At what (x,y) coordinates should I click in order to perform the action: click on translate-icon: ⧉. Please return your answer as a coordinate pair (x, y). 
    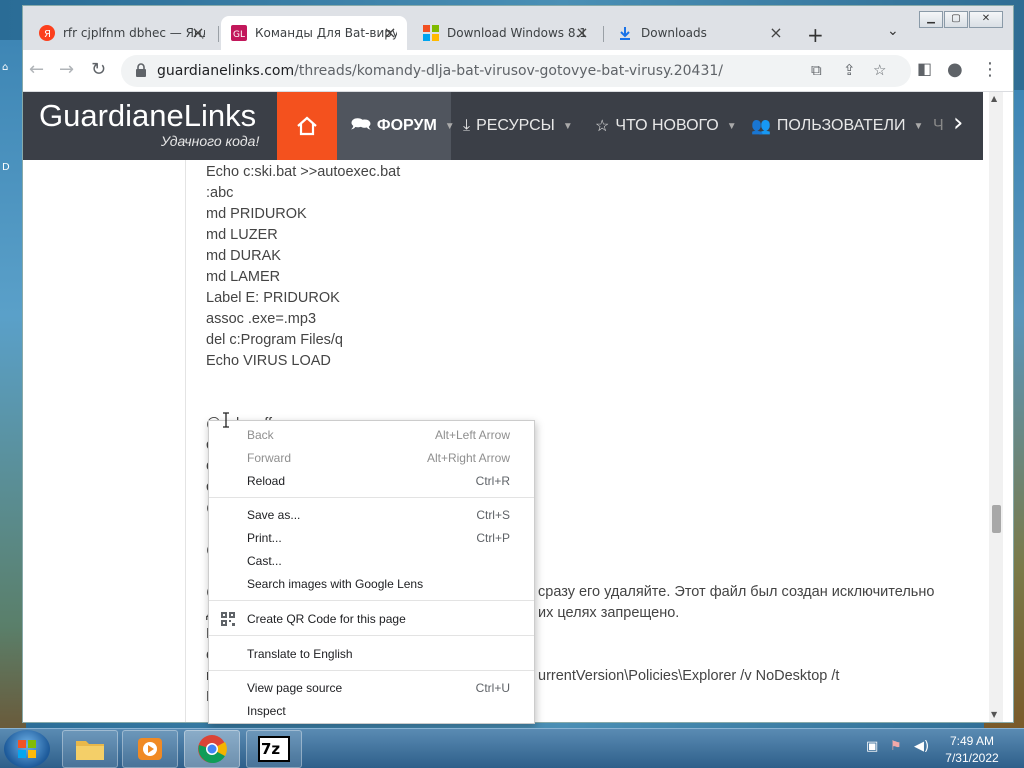
    Looking at the image, I should click on (816, 70).